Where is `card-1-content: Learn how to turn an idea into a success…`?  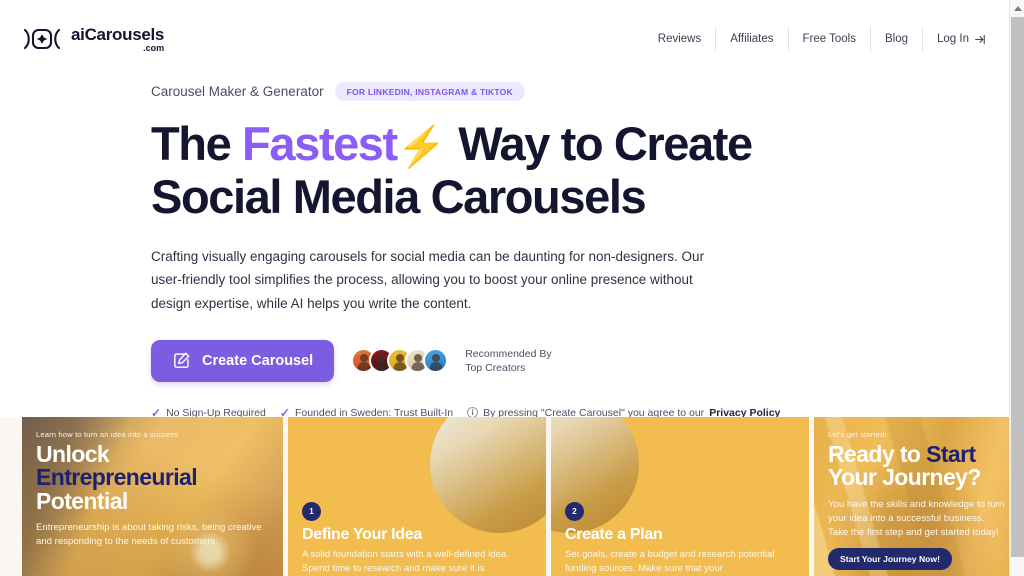
card-1-content: Learn how to turn an idea into a success… is located at coordinates (152, 496).